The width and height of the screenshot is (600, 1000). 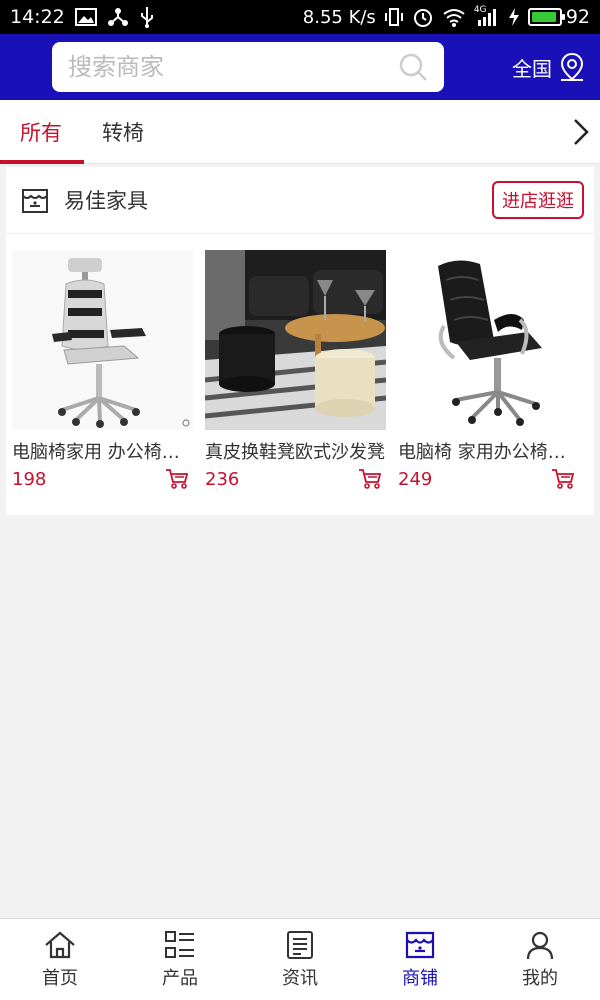 What do you see at coordinates (339, 17) in the screenshot?
I see `network-speed: 8.55 K/s` at bounding box center [339, 17].